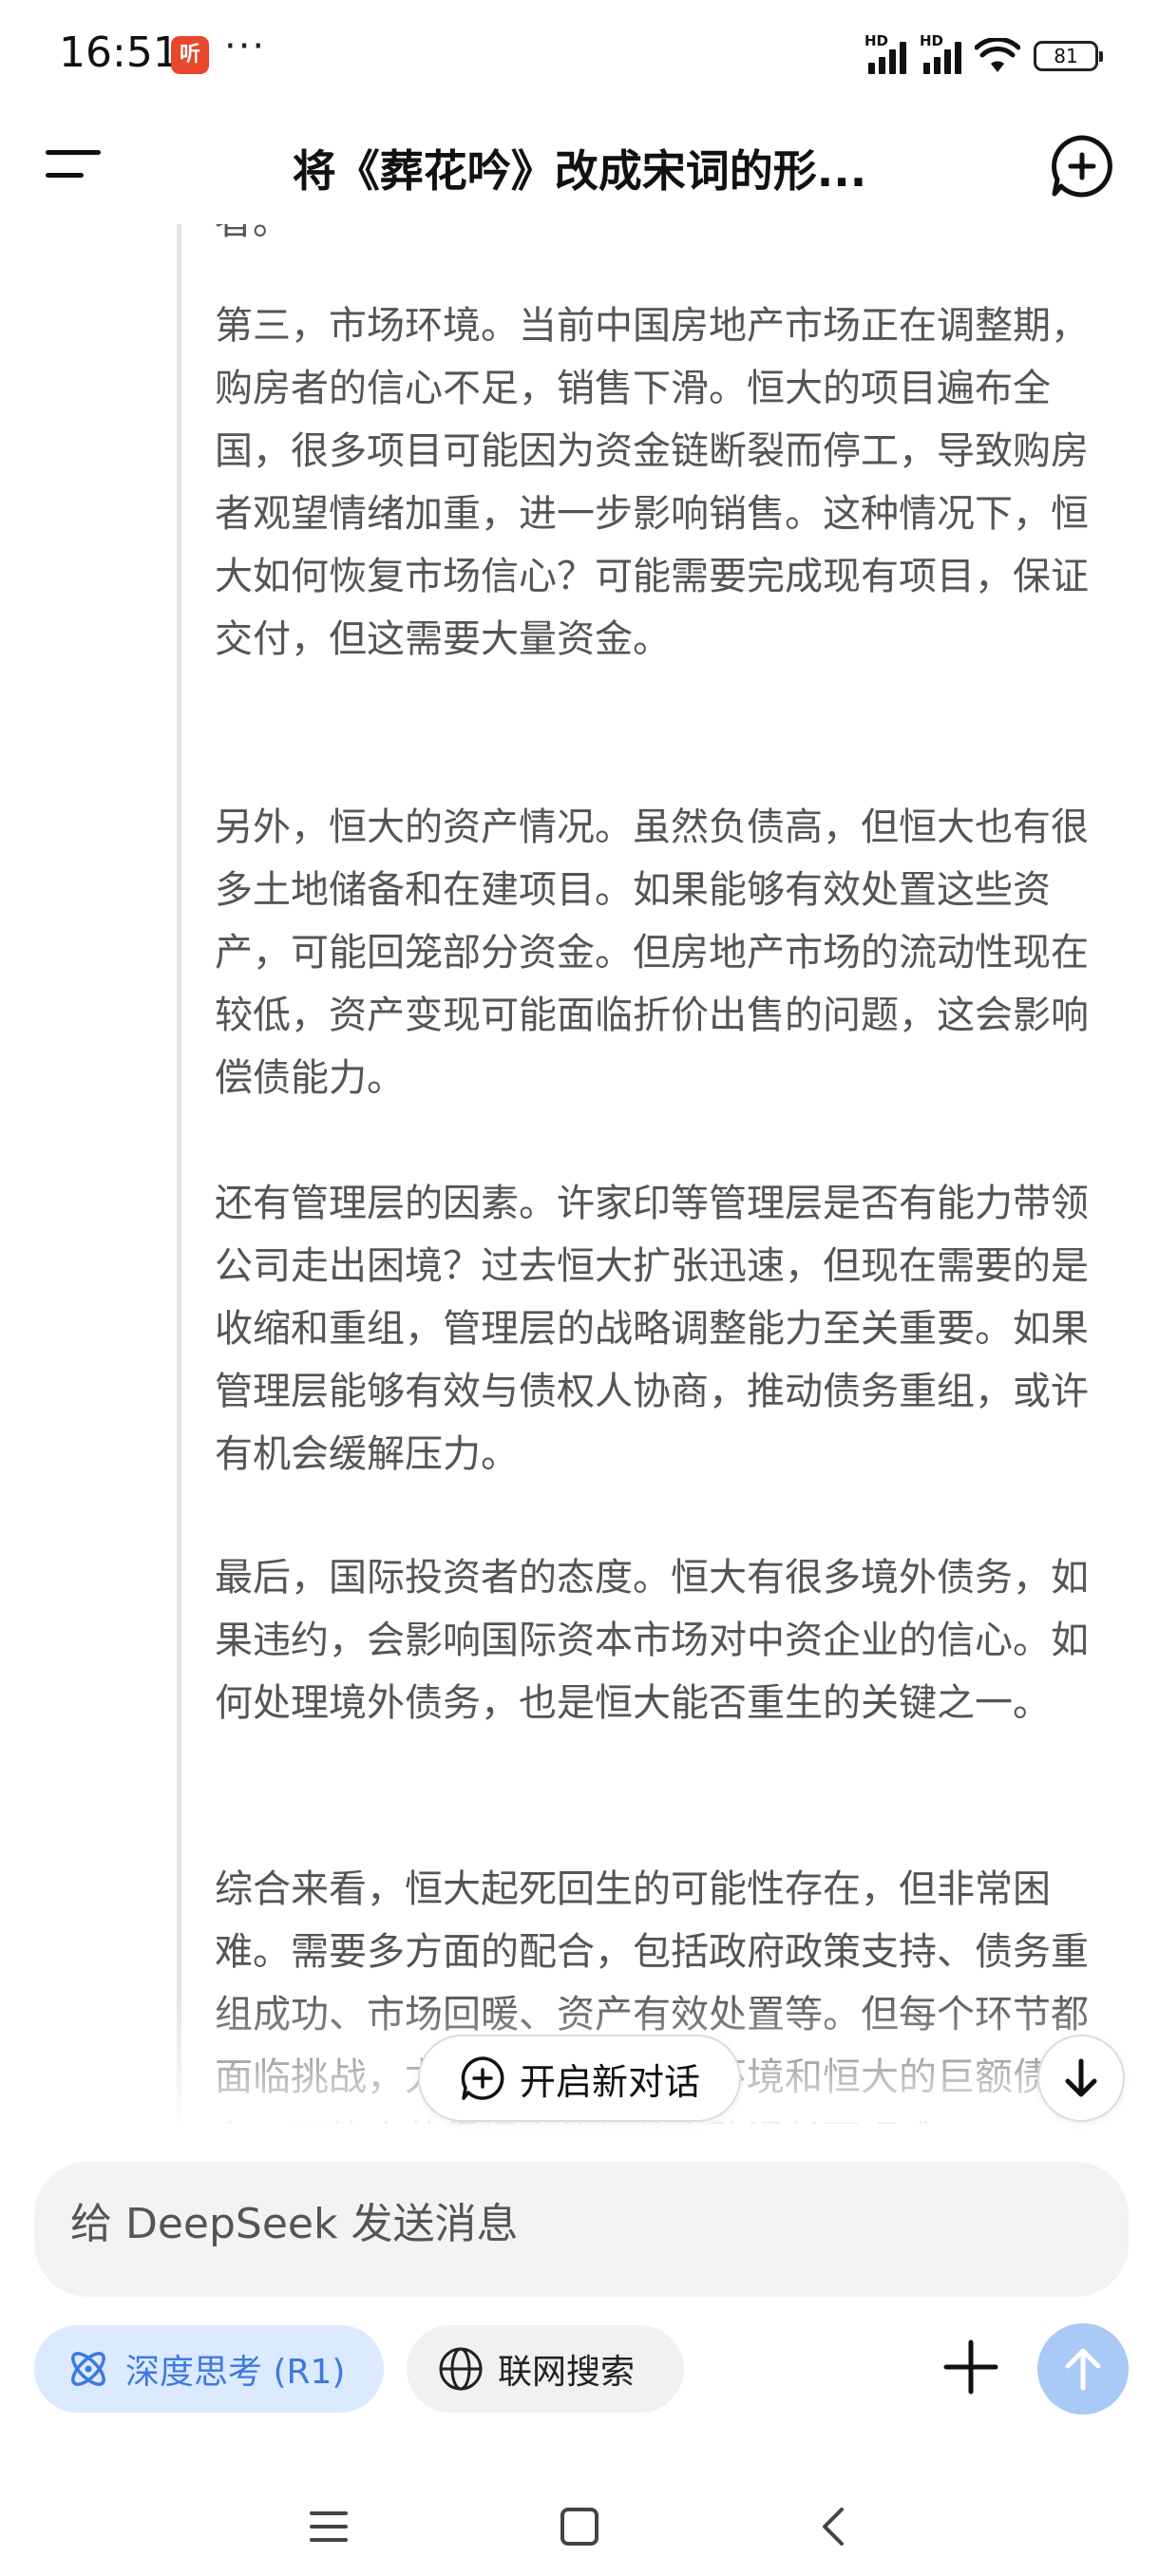  I want to click on nav-menu-button, so click(328, 2526).